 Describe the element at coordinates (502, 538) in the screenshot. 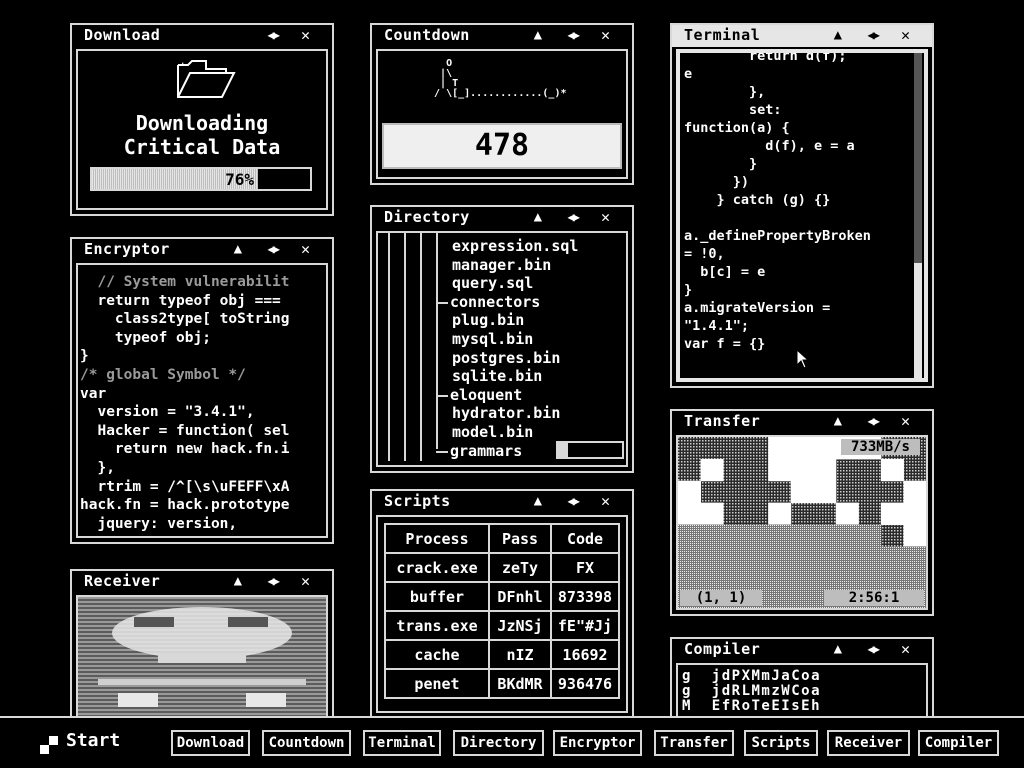

I see `process-table-header: Process Pass Code` at that location.